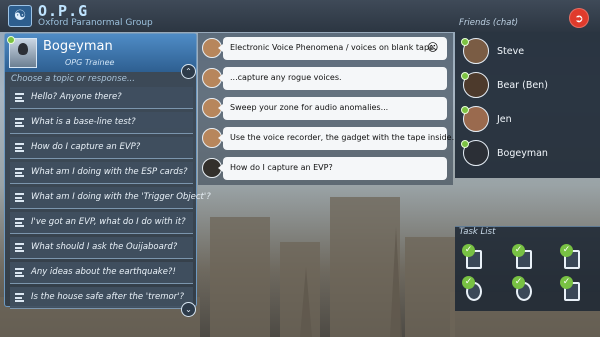 The width and height of the screenshot is (600, 337). Describe the element at coordinates (101, 298) in the screenshot. I see `topic-item: Is the house safe after the 'tremor'?` at that location.